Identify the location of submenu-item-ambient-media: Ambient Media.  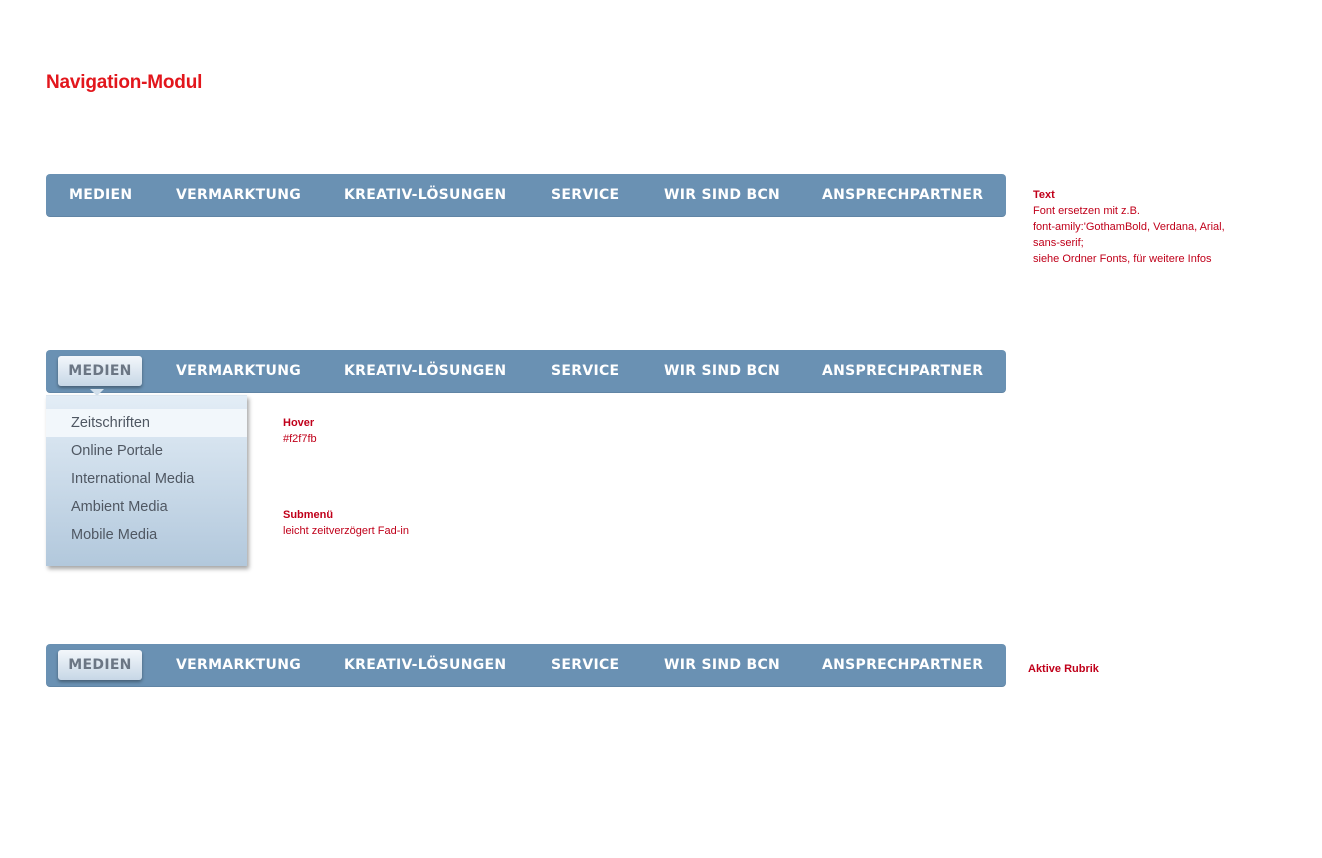
(146, 507).